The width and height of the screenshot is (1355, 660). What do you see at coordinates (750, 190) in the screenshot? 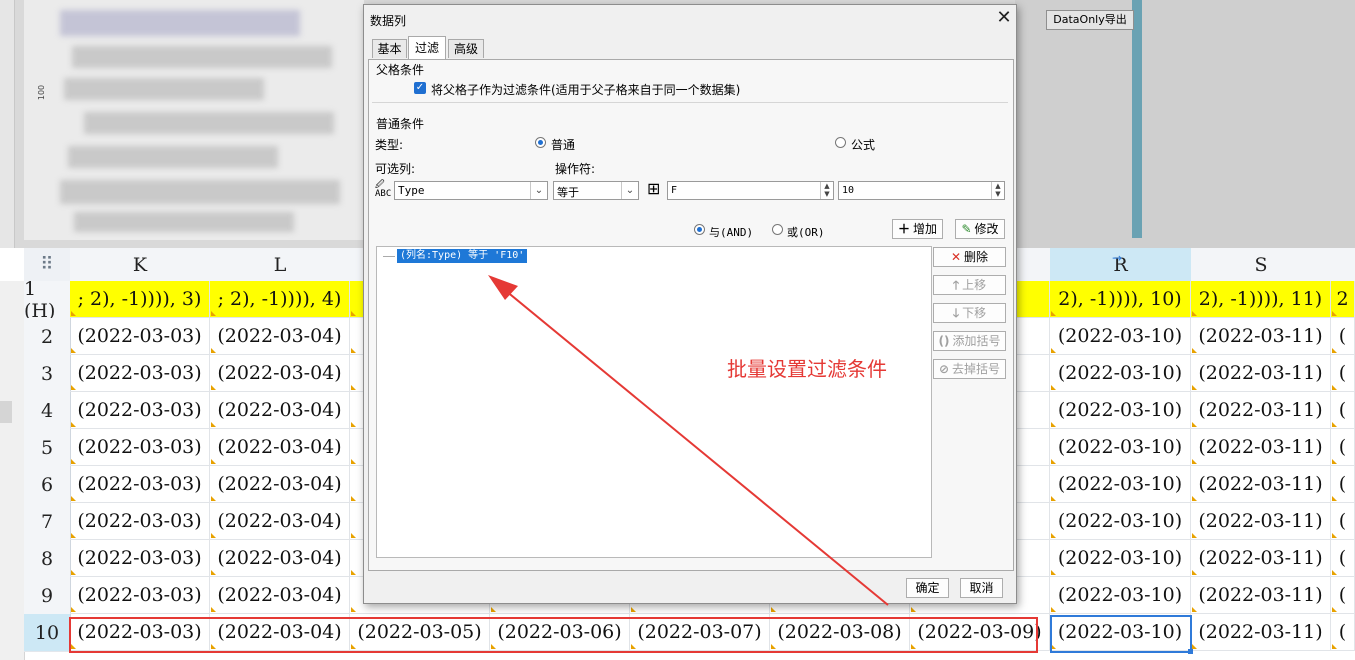
I see `value-input: F ▲ ▼` at bounding box center [750, 190].